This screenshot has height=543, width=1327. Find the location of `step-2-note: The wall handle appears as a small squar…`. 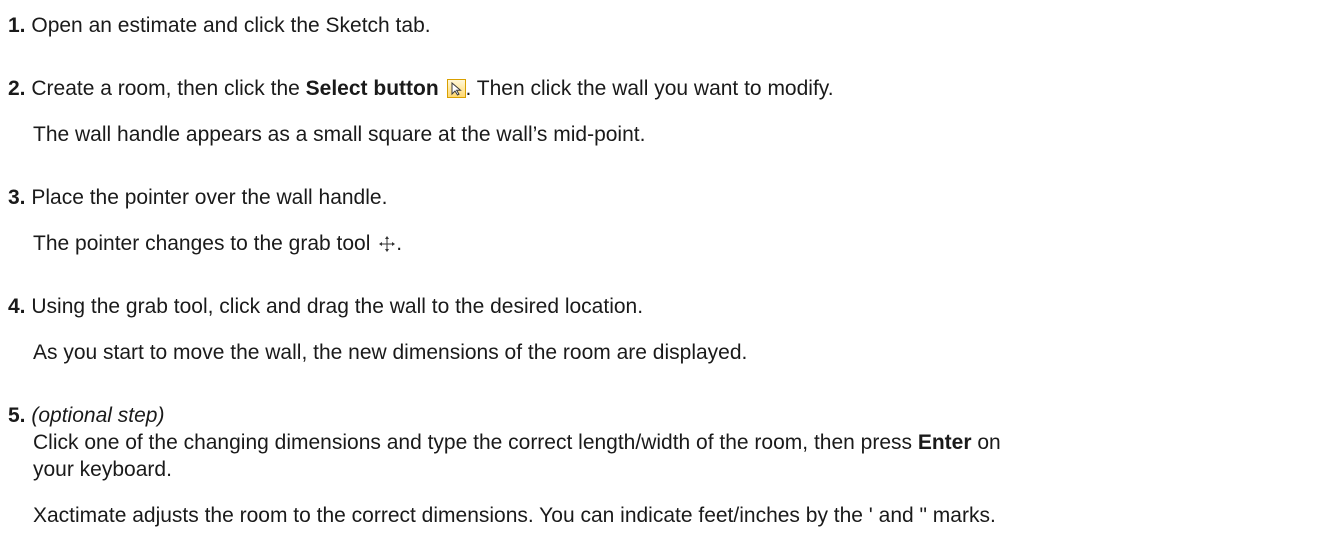

step-2-note: The wall handle appears as a small squar… is located at coordinates (339, 134).